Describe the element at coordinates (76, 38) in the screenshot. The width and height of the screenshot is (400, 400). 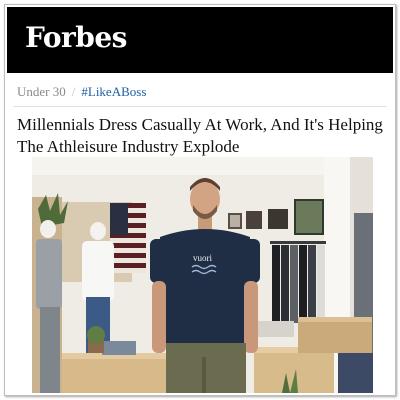
I see `forbes-logo: Forbes` at that location.